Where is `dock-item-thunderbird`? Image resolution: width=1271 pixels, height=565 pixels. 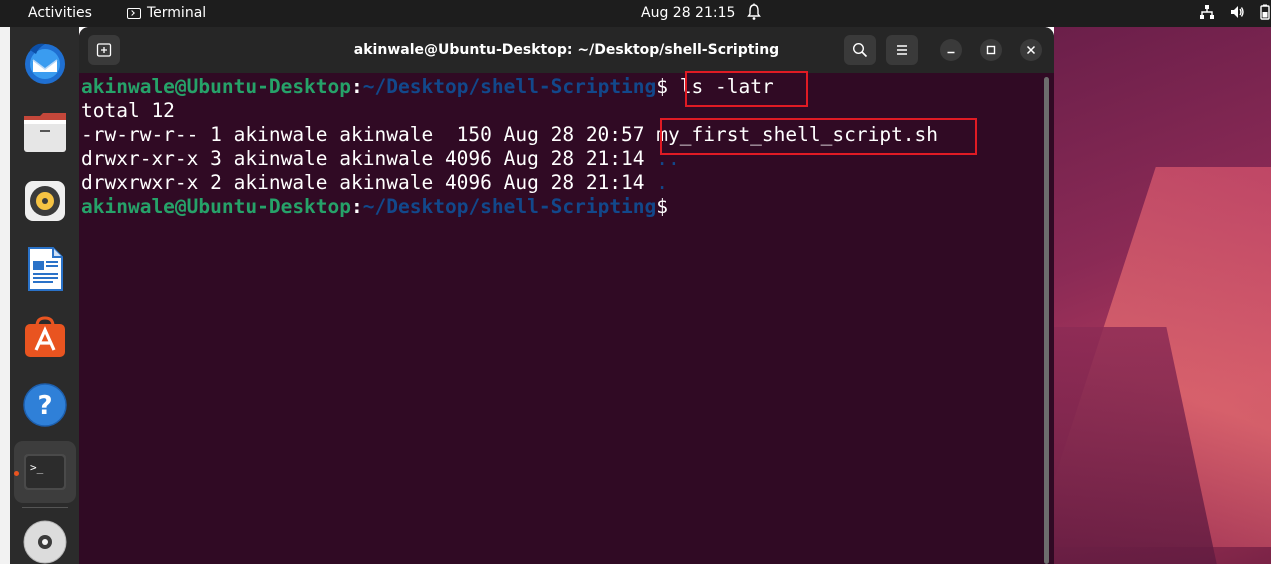
dock-item-thunderbird is located at coordinates (45, 63).